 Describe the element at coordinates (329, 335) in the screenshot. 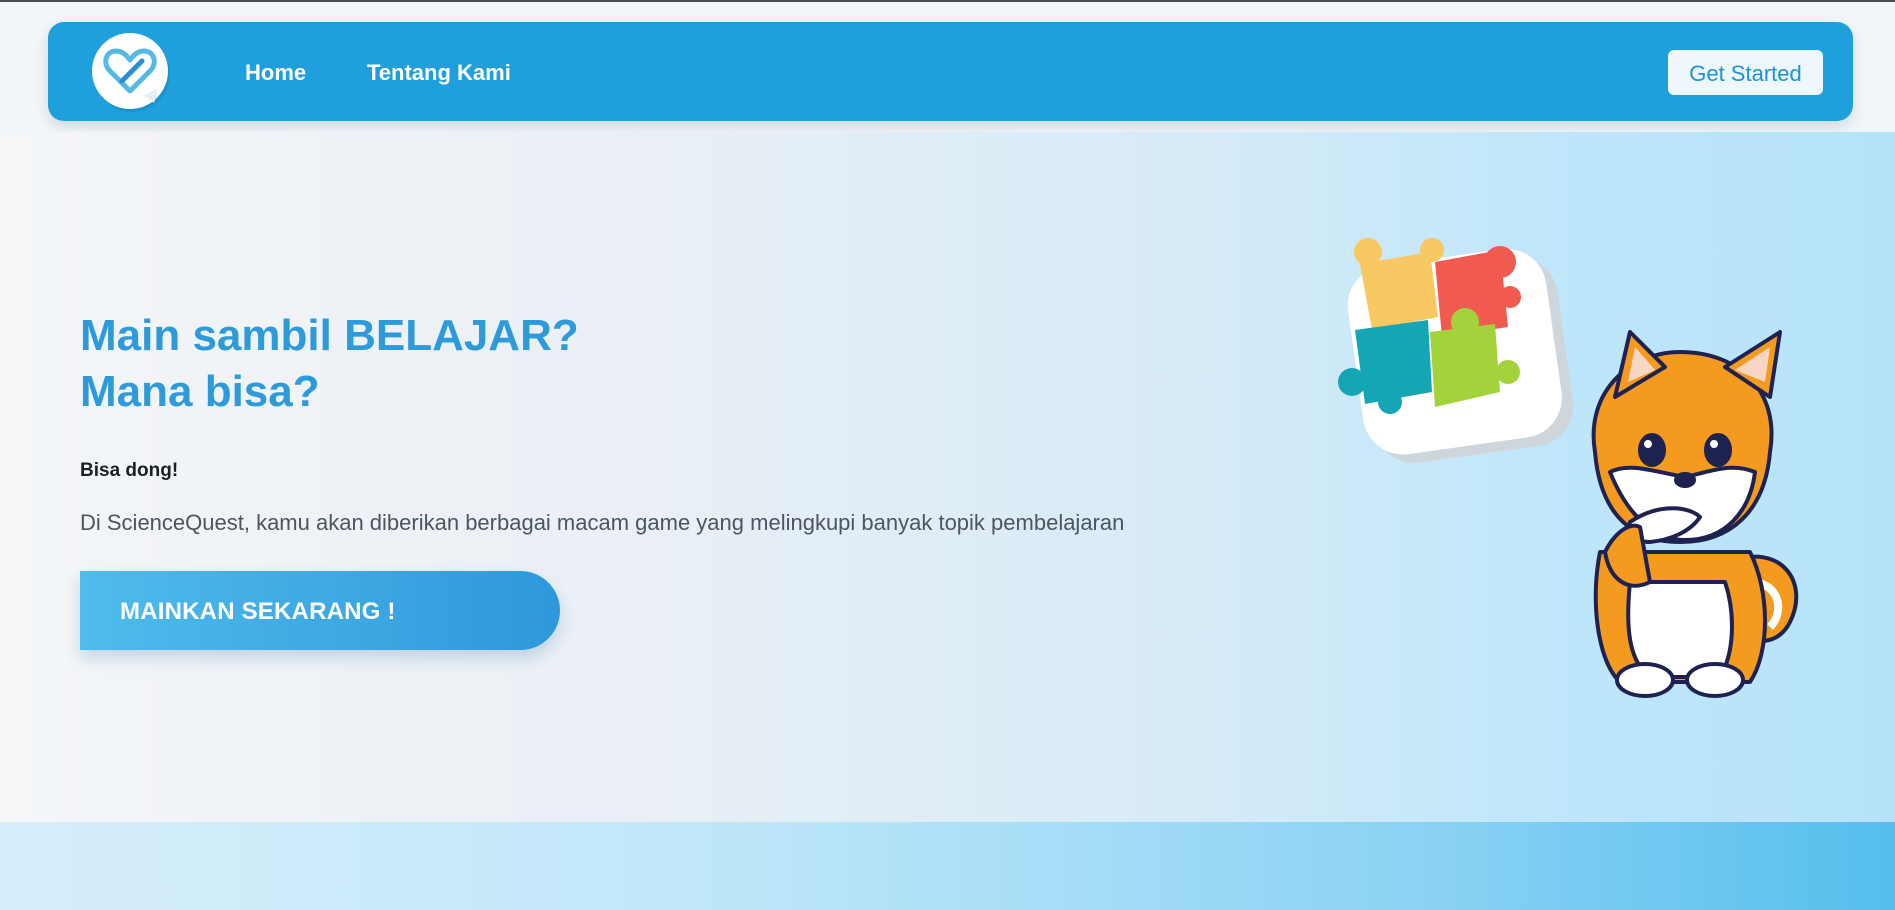

I see `hero-title-line-1: Main sambil BELAJAR?` at that location.